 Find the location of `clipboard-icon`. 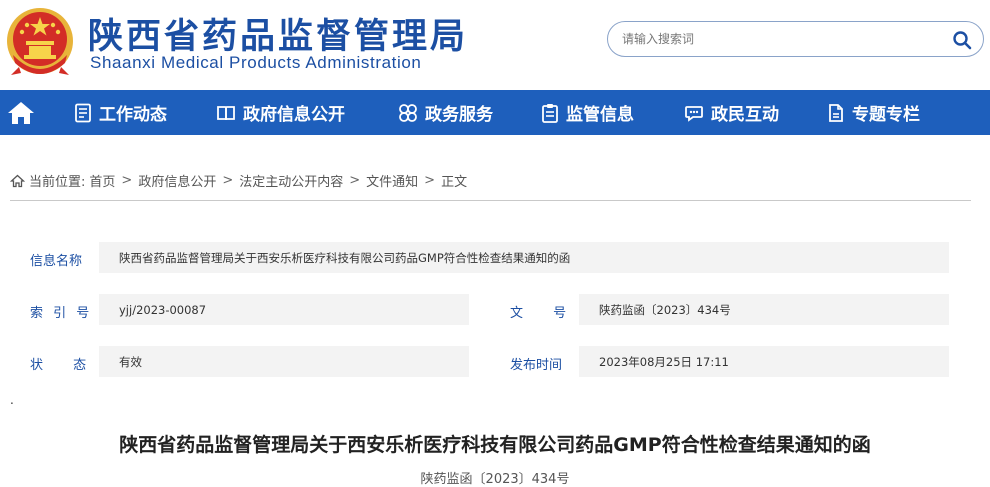

clipboard-icon is located at coordinates (550, 113).